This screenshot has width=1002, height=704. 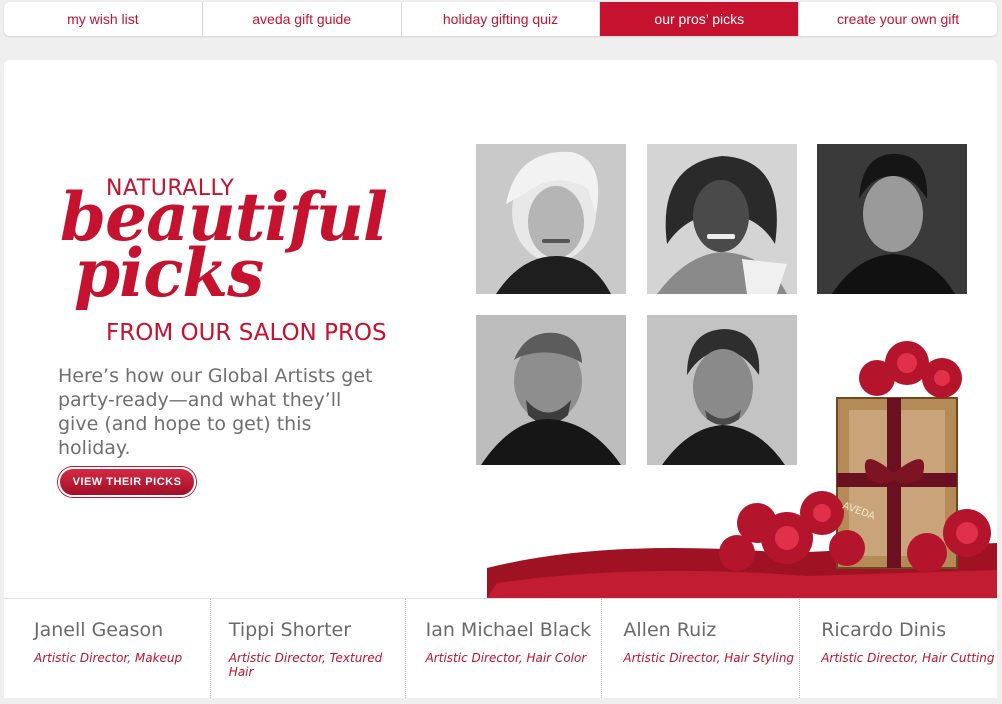 What do you see at coordinates (302, 19) in the screenshot?
I see `tab-aveda-gift-guide: aveda gift guide` at bounding box center [302, 19].